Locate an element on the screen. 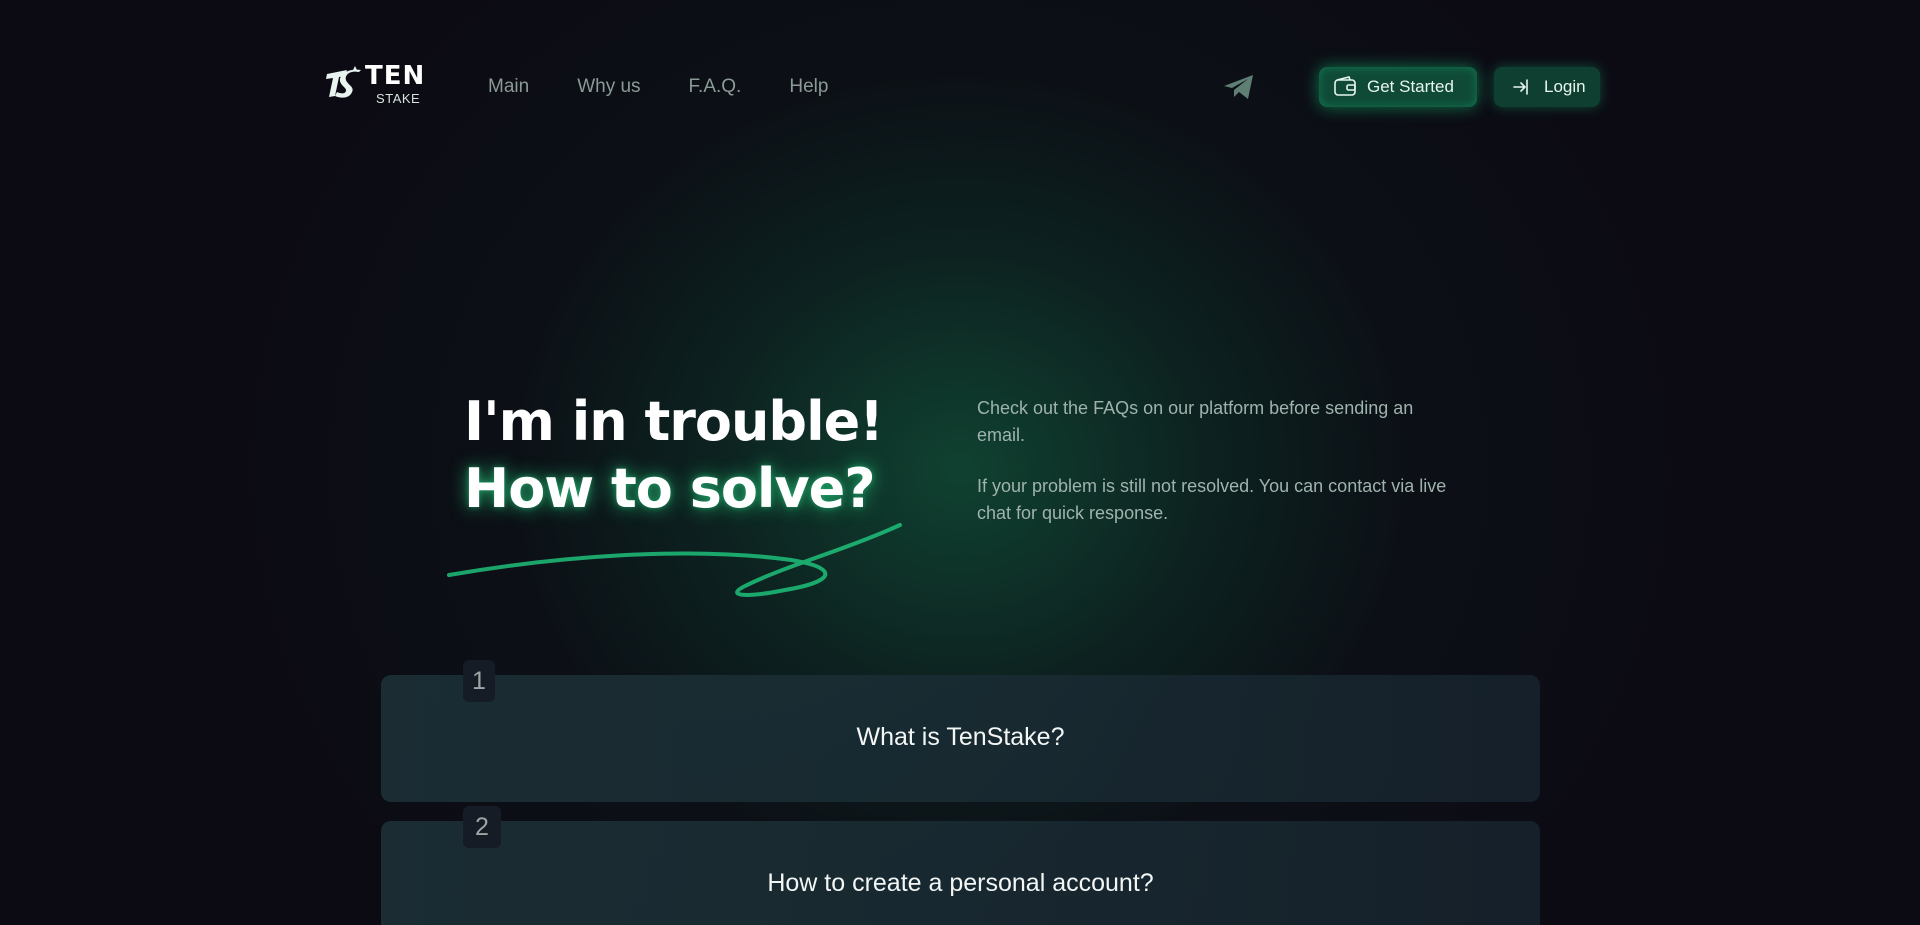 The width and height of the screenshot is (1920, 925). nav-item-main: Main is located at coordinates (508, 87).